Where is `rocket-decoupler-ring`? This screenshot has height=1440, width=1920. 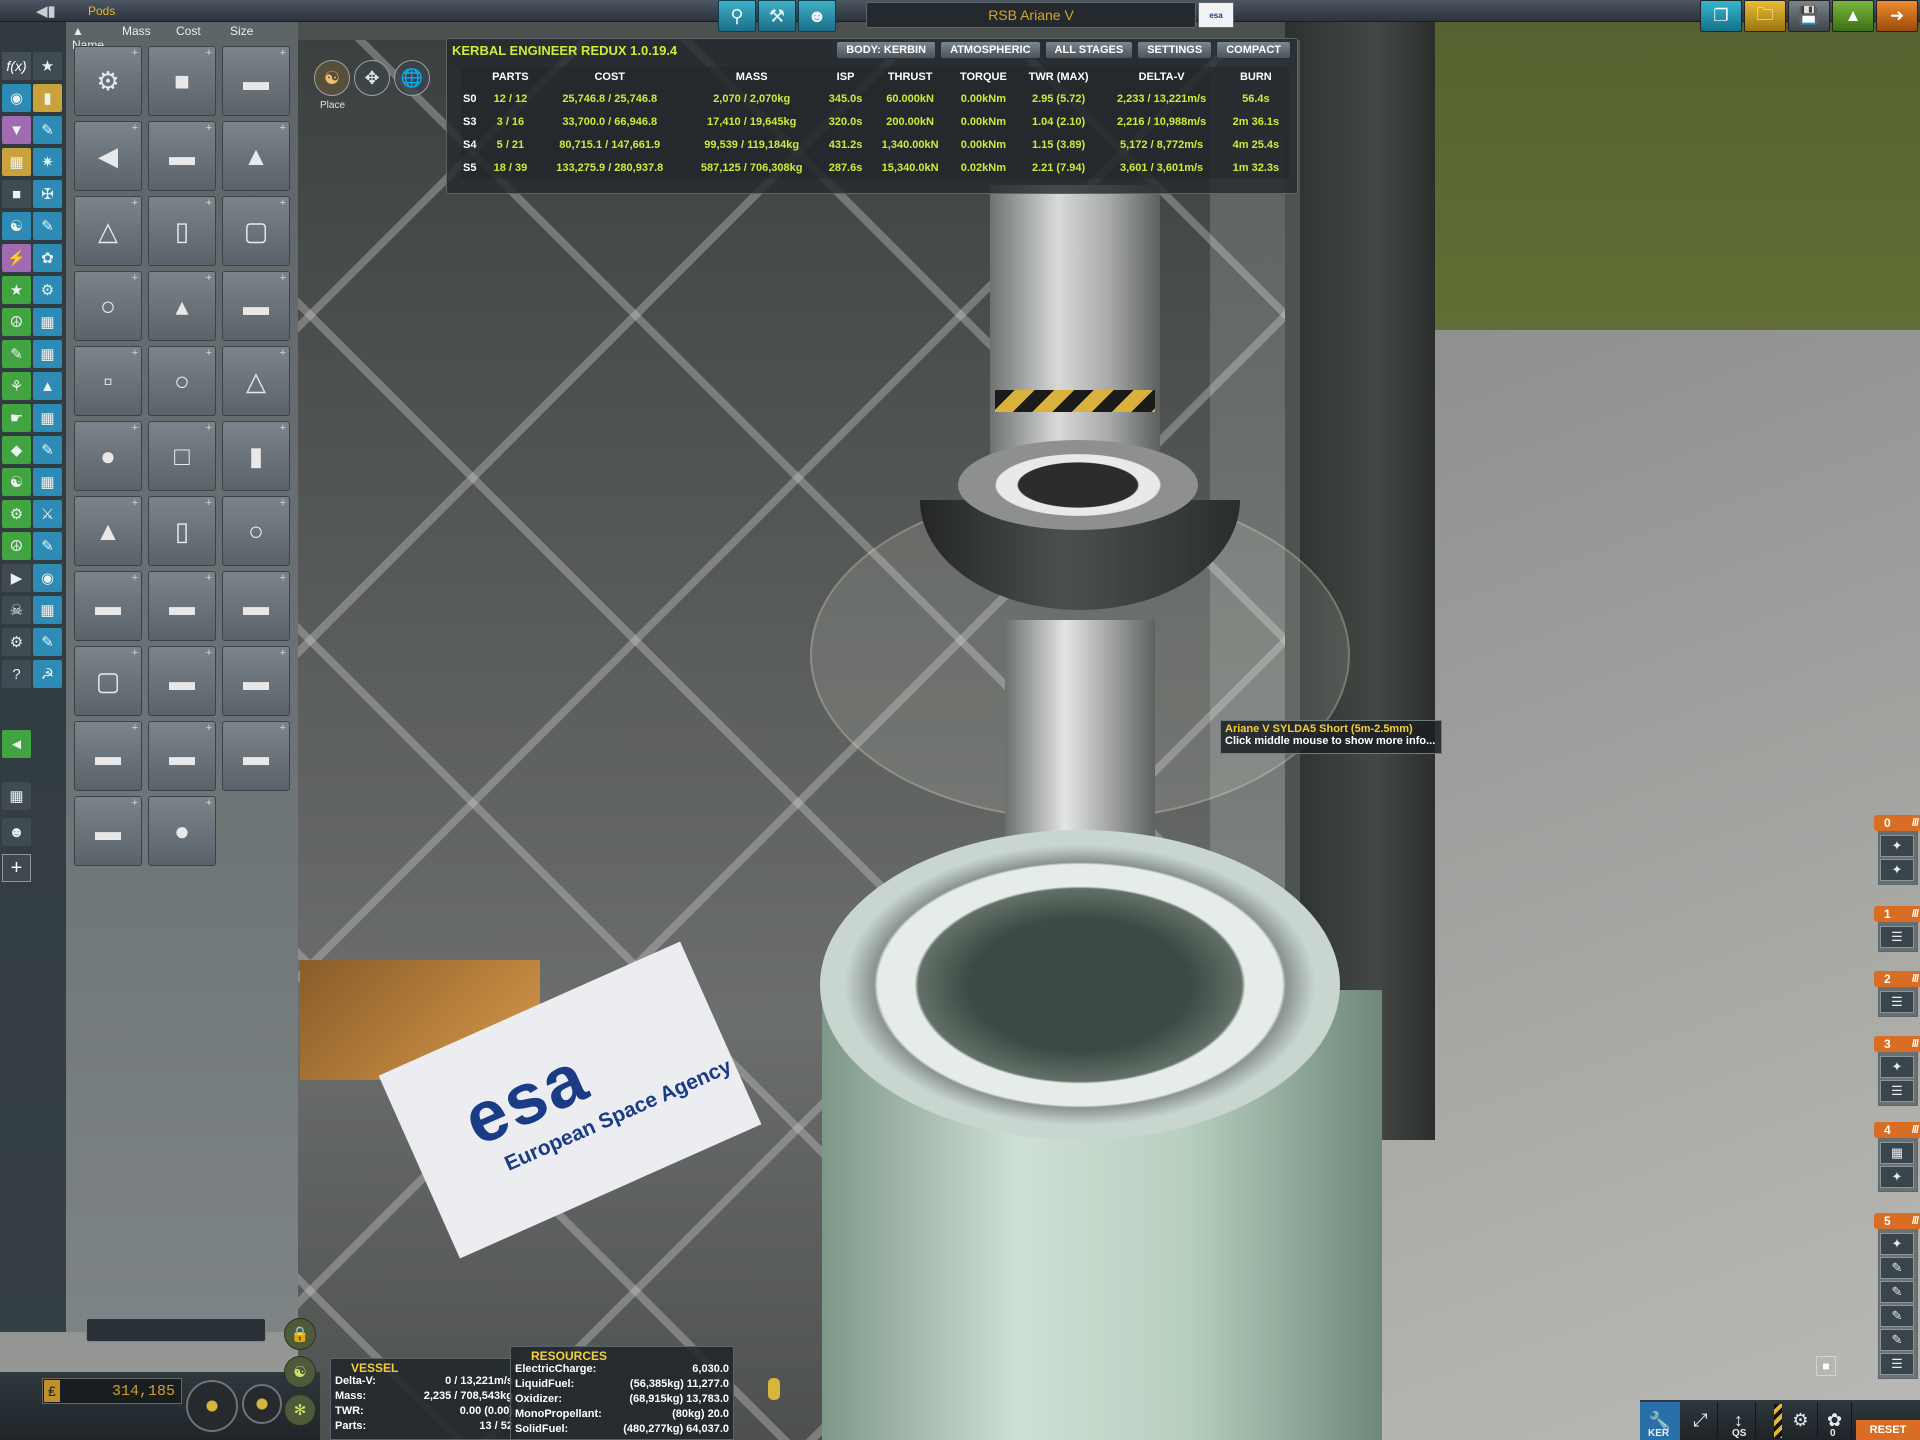
rocket-decoupler-ring is located at coordinates (1078, 485).